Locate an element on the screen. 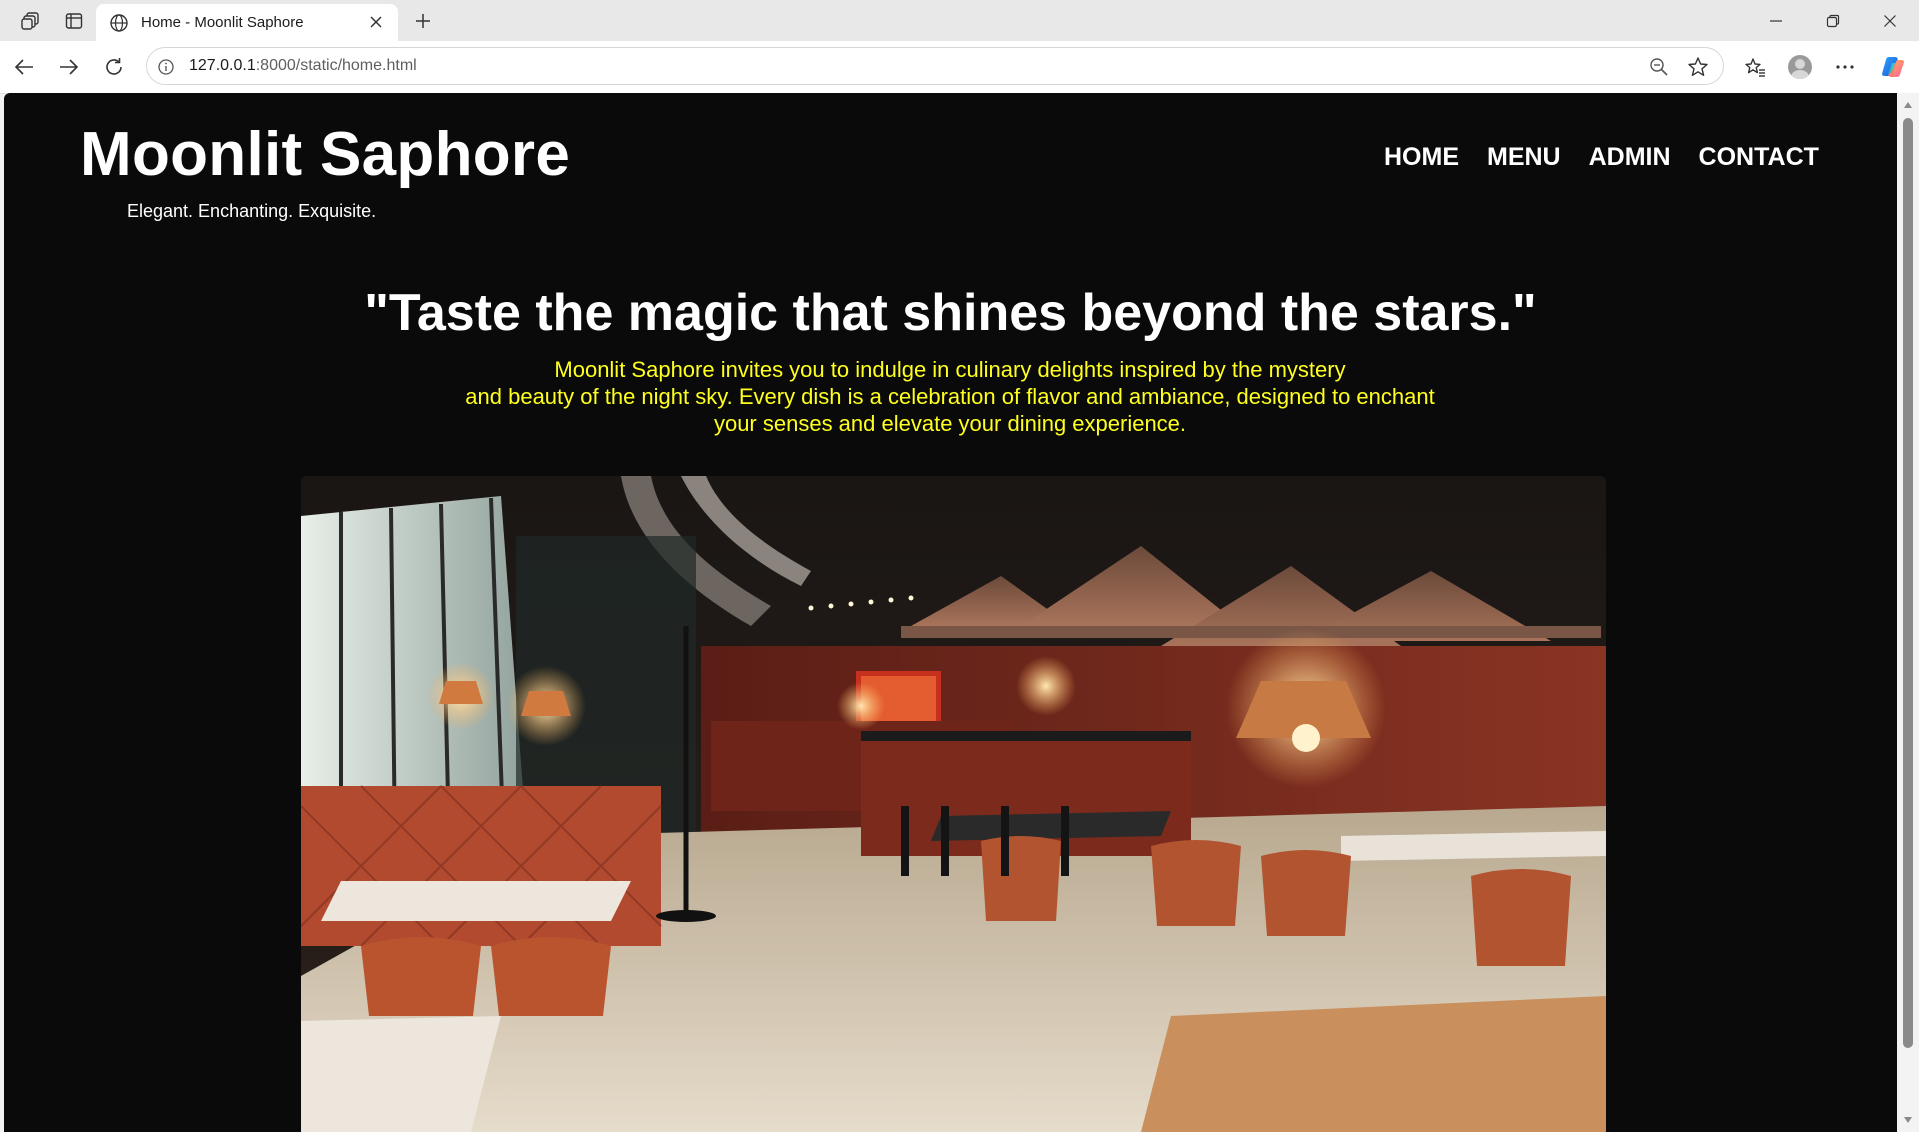  active-tab: Home - Moonlit Saphore is located at coordinates (247, 22).